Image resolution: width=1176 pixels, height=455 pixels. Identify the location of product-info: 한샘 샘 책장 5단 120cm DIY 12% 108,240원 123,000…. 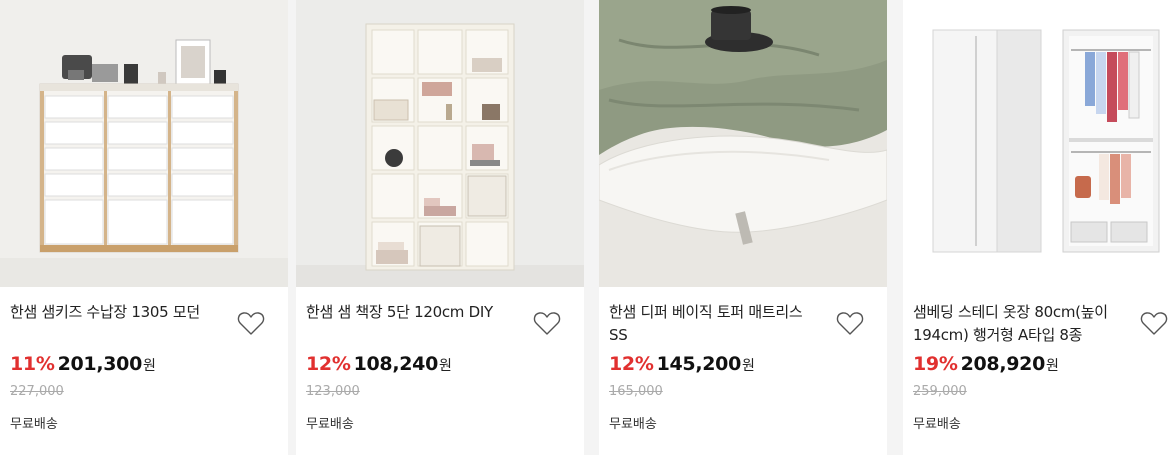
(440, 371).